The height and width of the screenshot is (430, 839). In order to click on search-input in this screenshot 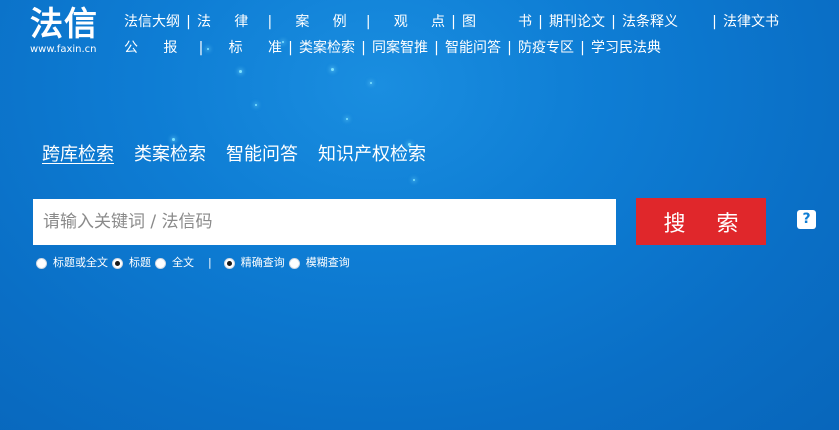, I will do `click(324, 222)`.